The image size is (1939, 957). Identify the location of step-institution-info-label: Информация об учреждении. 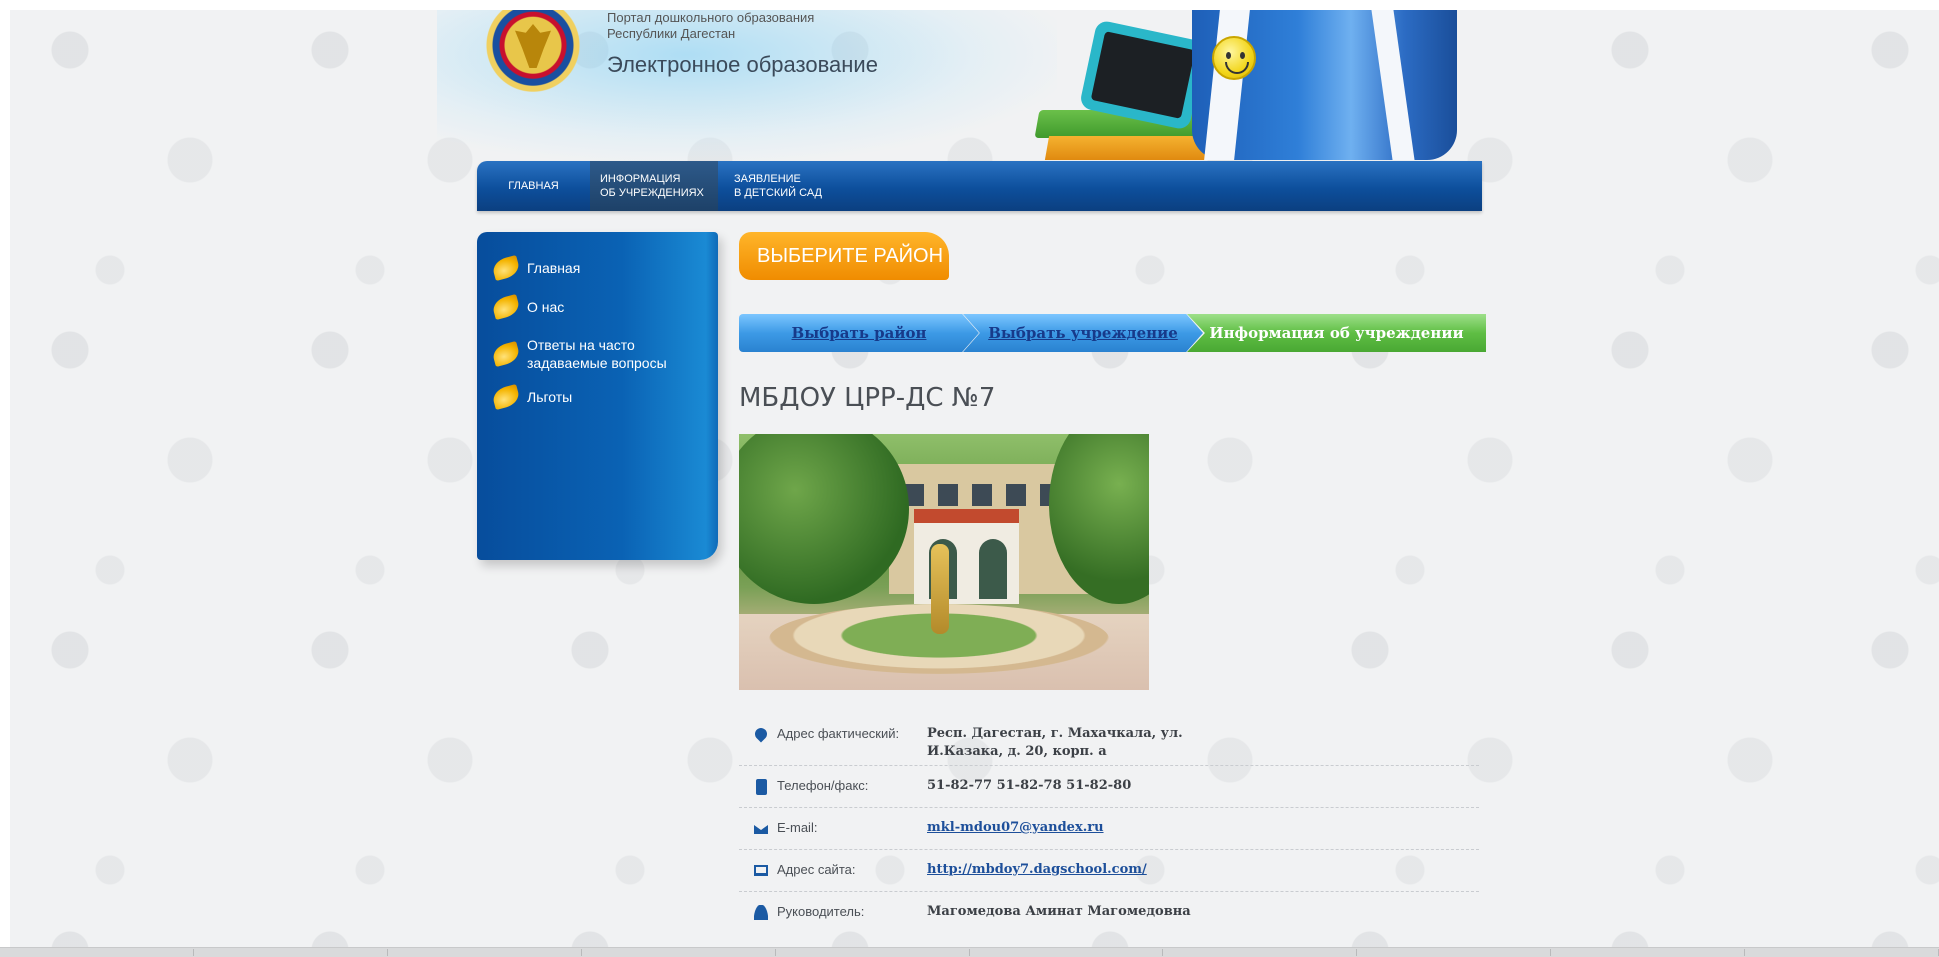
(1336, 333).